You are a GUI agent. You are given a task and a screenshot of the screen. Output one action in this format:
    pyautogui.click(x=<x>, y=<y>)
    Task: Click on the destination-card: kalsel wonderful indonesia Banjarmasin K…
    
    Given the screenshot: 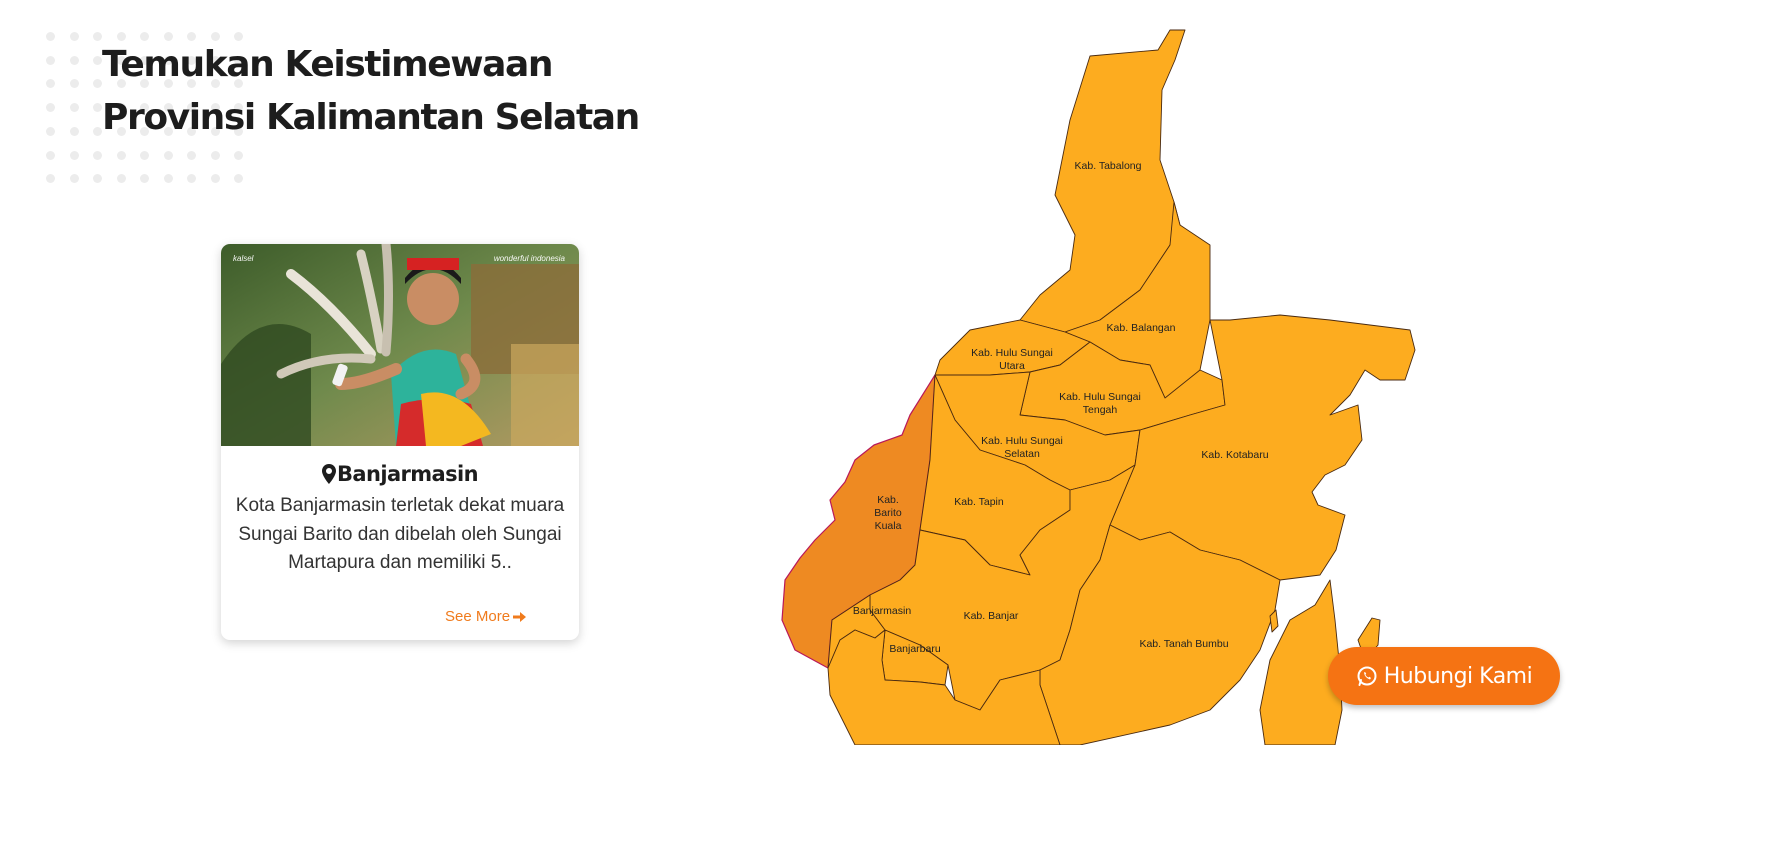 What is the action you would take?
    pyautogui.click(x=400, y=442)
    